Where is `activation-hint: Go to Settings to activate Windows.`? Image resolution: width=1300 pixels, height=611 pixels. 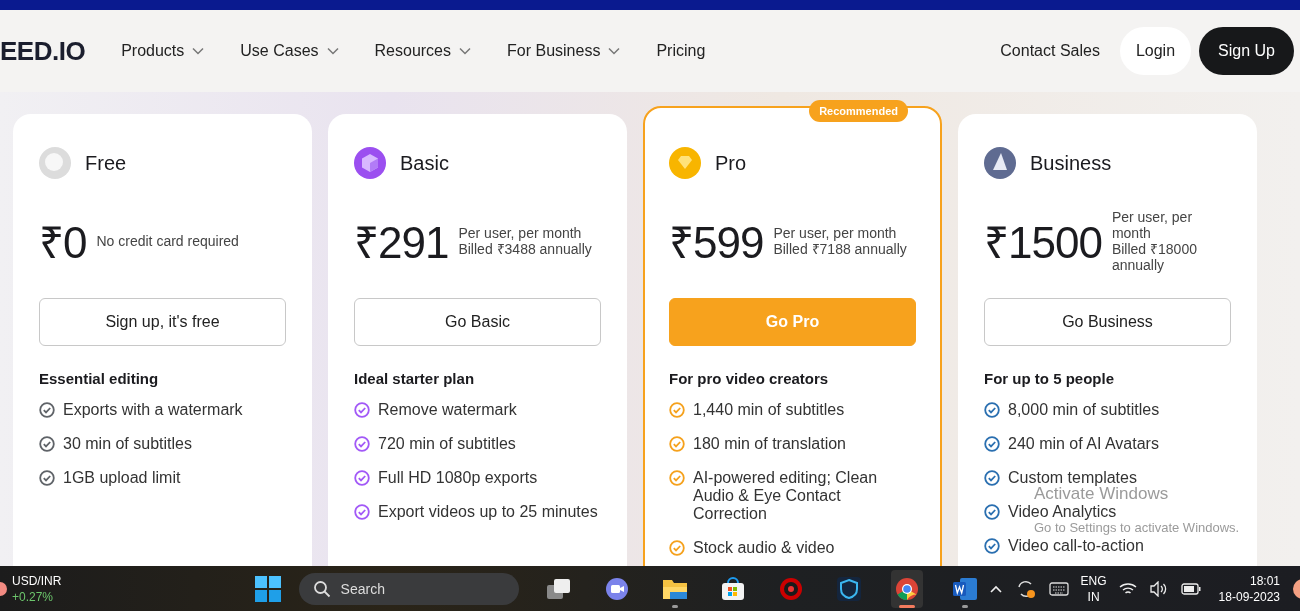
activation-hint: Go to Settings to activate Windows. is located at coordinates (1137, 528).